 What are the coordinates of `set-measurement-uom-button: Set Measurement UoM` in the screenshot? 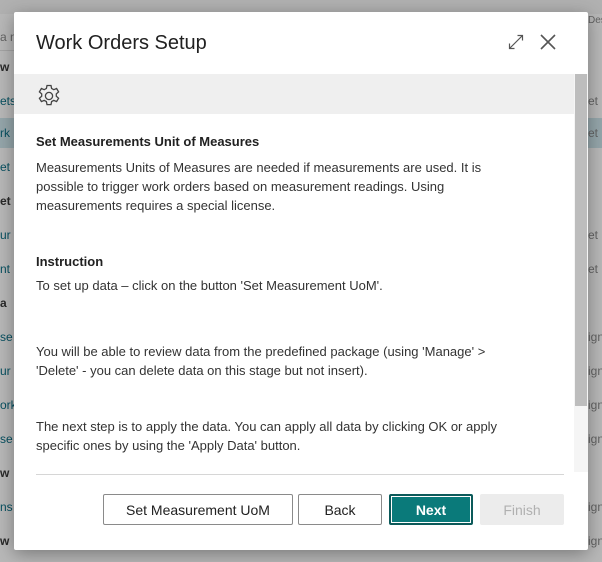 It's located at (198, 509).